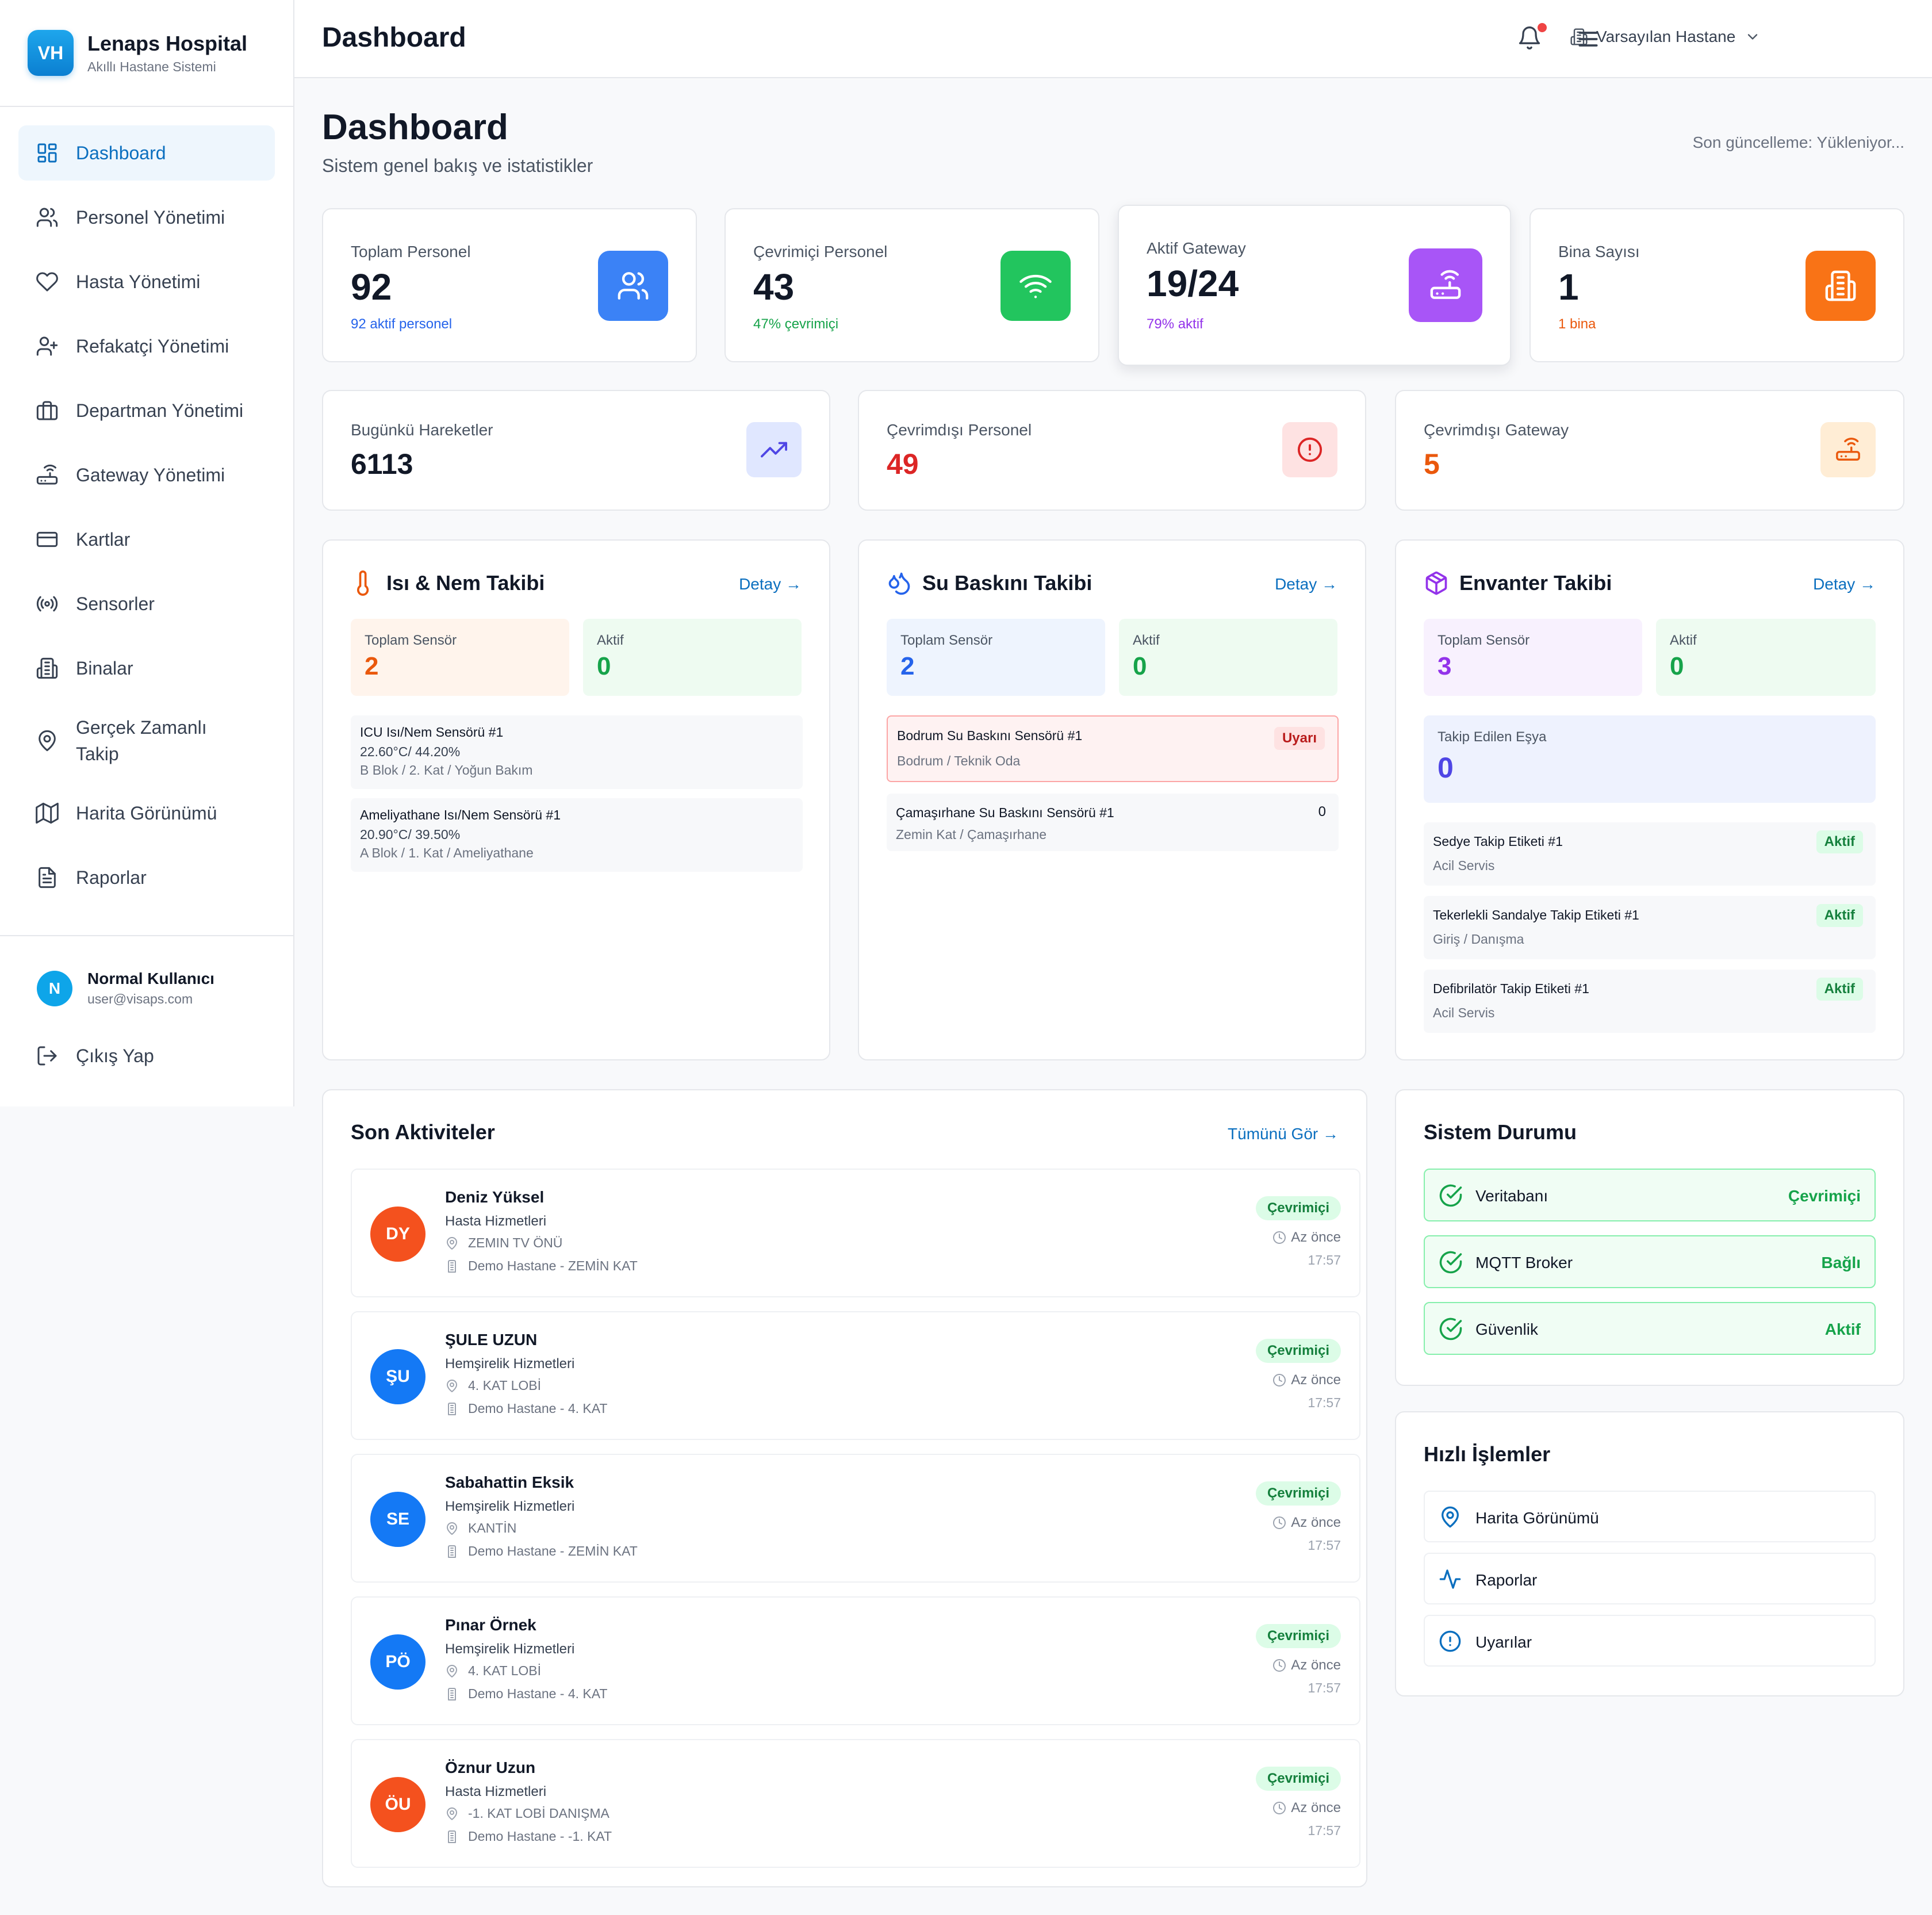 This screenshot has height=1915, width=1932. What do you see at coordinates (146, 603) in the screenshot?
I see `sidebar-item-sensorler: Sensorler` at bounding box center [146, 603].